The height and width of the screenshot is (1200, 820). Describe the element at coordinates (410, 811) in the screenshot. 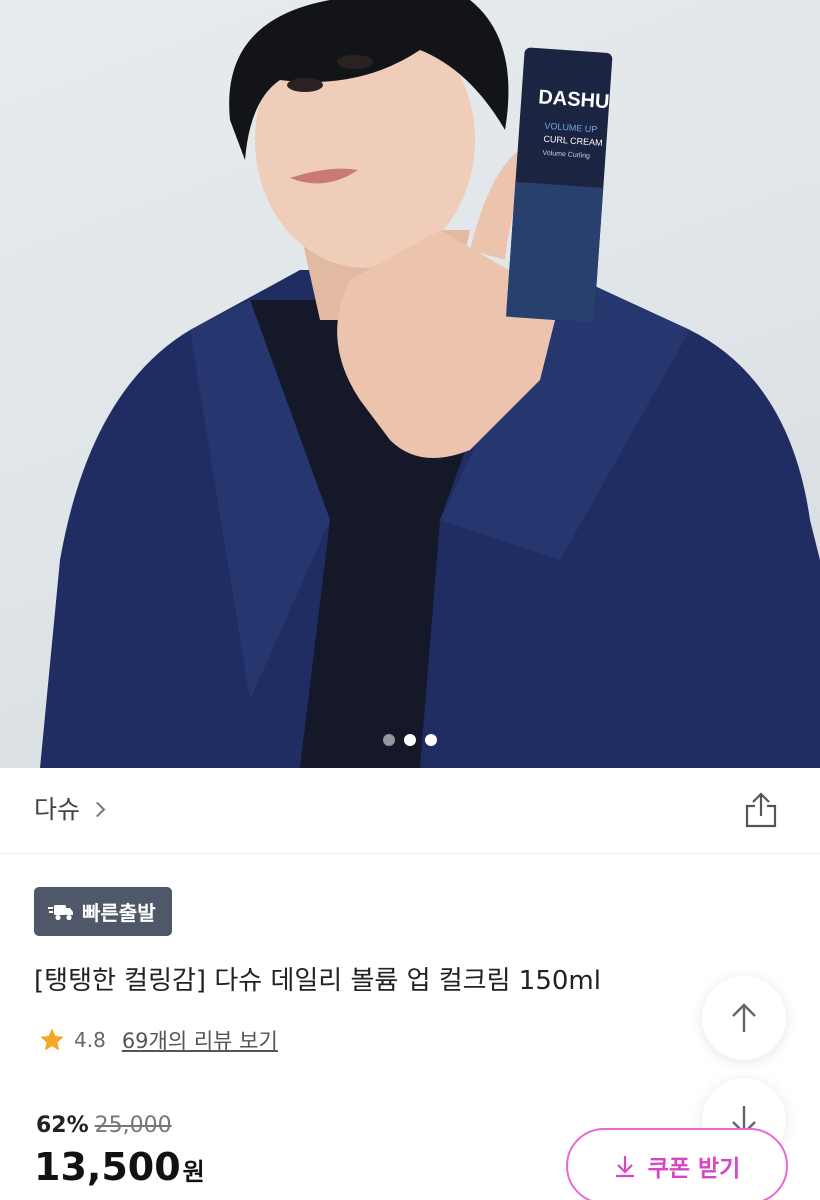

I see `brand-row: 다슈` at that location.